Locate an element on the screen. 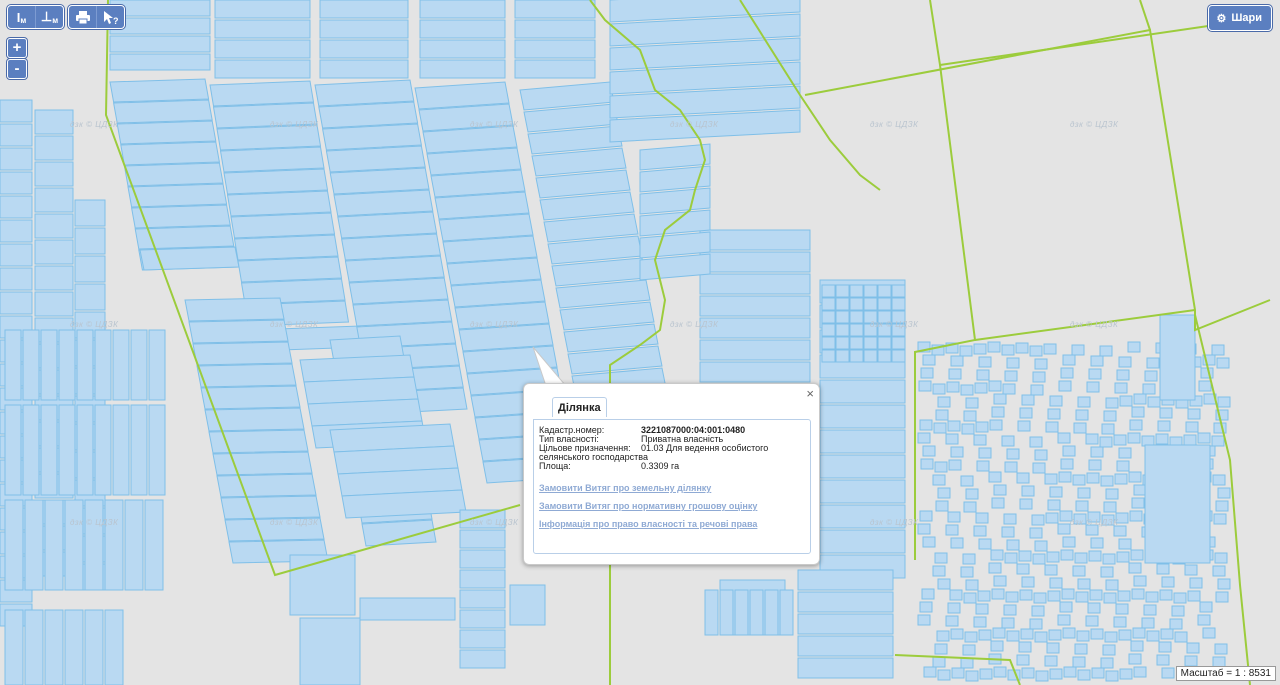  order-parcel-extract-link: Замовити Витяг про земельну ділянку is located at coordinates (674, 488).